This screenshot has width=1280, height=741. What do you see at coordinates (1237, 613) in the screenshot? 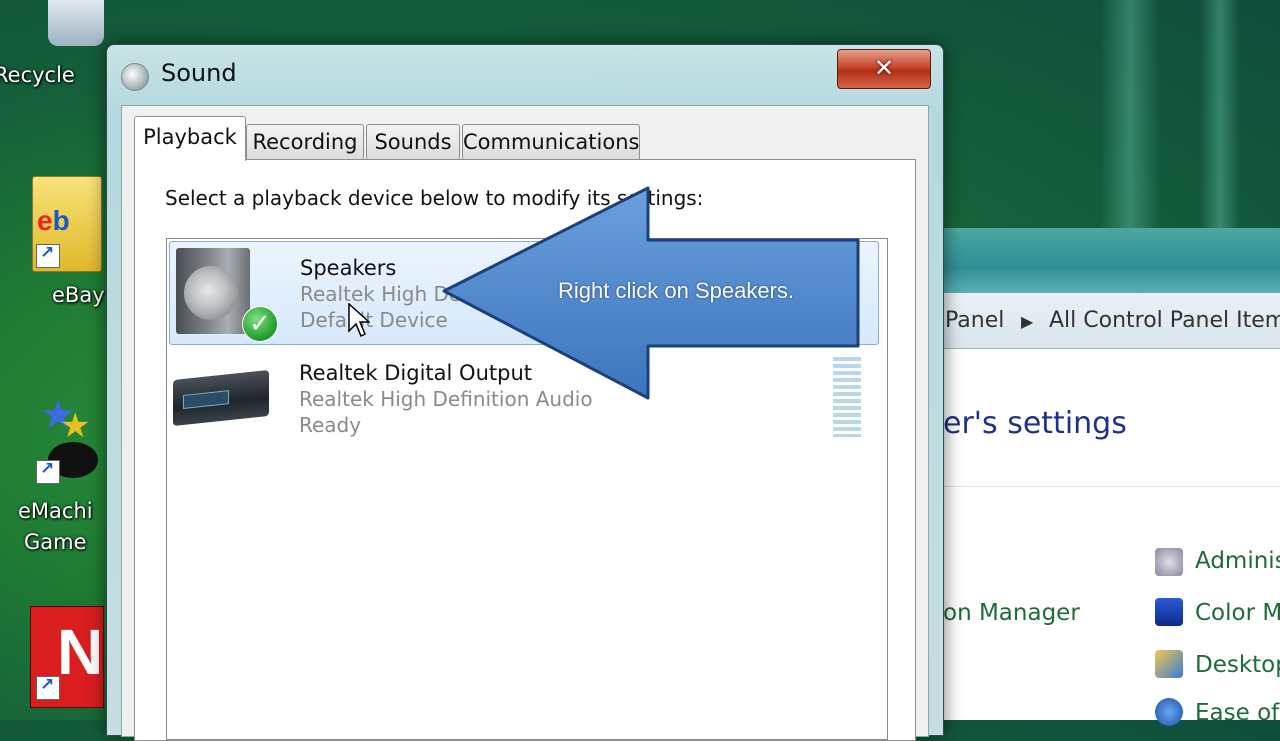
I see `link-color-management: Color M` at bounding box center [1237, 613].